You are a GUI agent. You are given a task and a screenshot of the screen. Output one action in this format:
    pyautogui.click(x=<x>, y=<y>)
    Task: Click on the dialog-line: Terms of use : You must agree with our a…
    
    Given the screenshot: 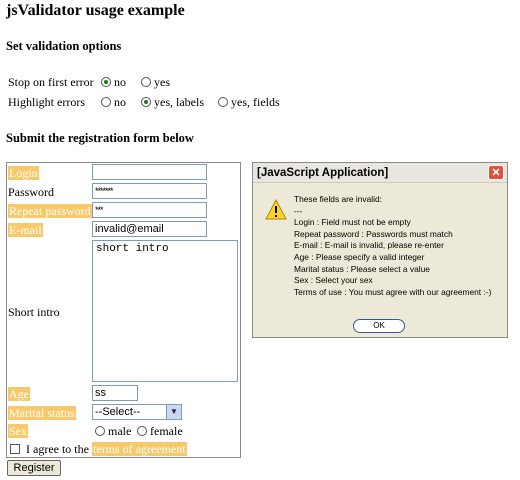 What is the action you would take?
    pyautogui.click(x=393, y=291)
    